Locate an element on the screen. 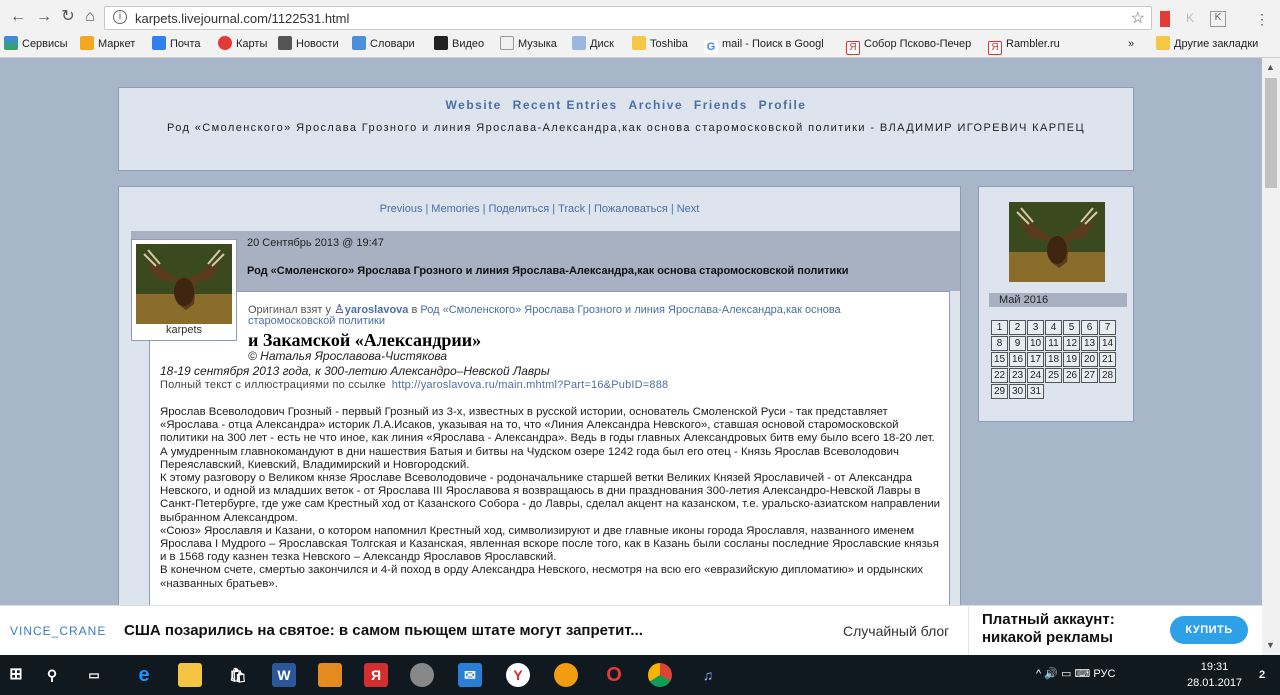 The height and width of the screenshot is (695, 1280). calendar-day: 5 is located at coordinates (1071, 327).